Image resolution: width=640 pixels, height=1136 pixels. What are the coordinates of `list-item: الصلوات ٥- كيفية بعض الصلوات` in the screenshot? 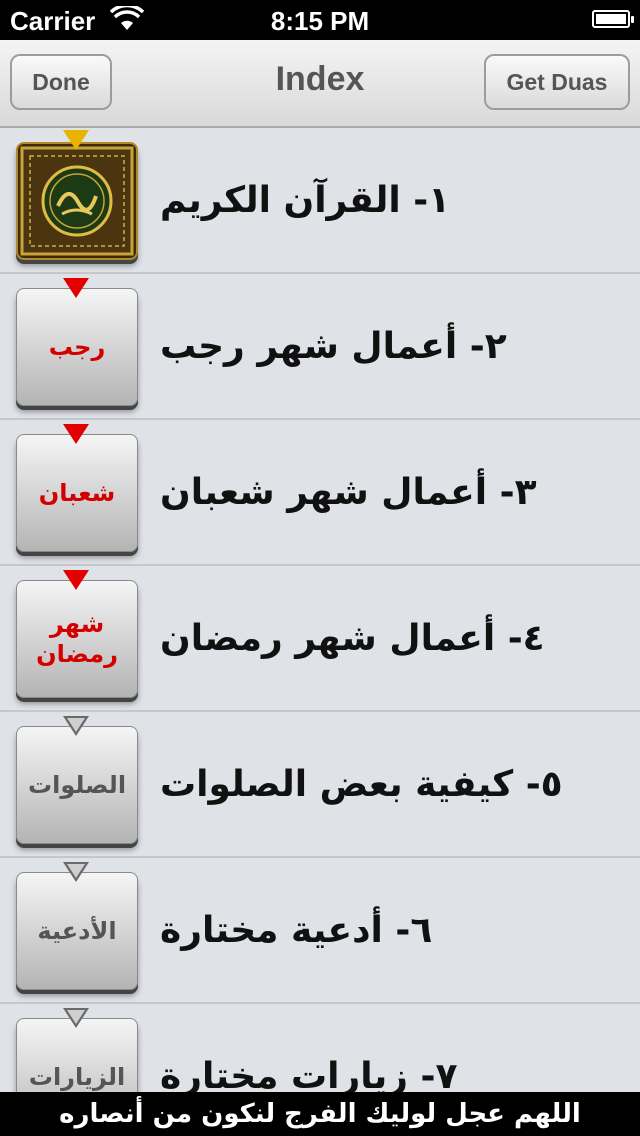 It's located at (320, 785).